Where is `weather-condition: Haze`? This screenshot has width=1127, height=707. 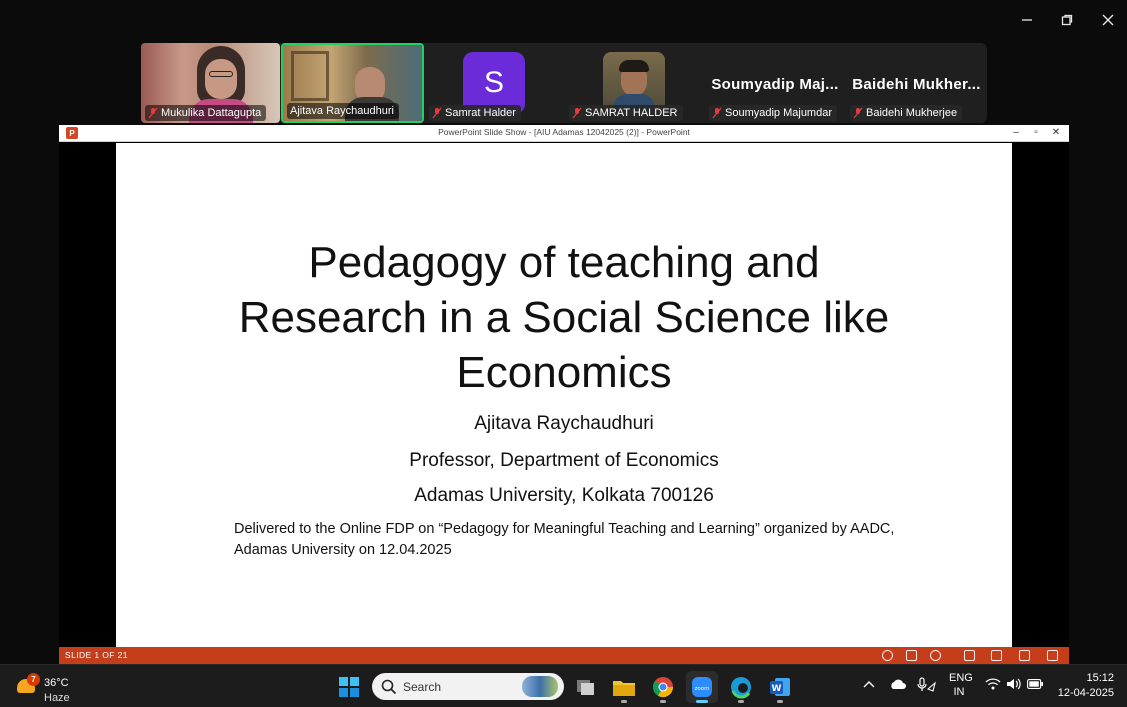 weather-condition: Haze is located at coordinates (57, 698).